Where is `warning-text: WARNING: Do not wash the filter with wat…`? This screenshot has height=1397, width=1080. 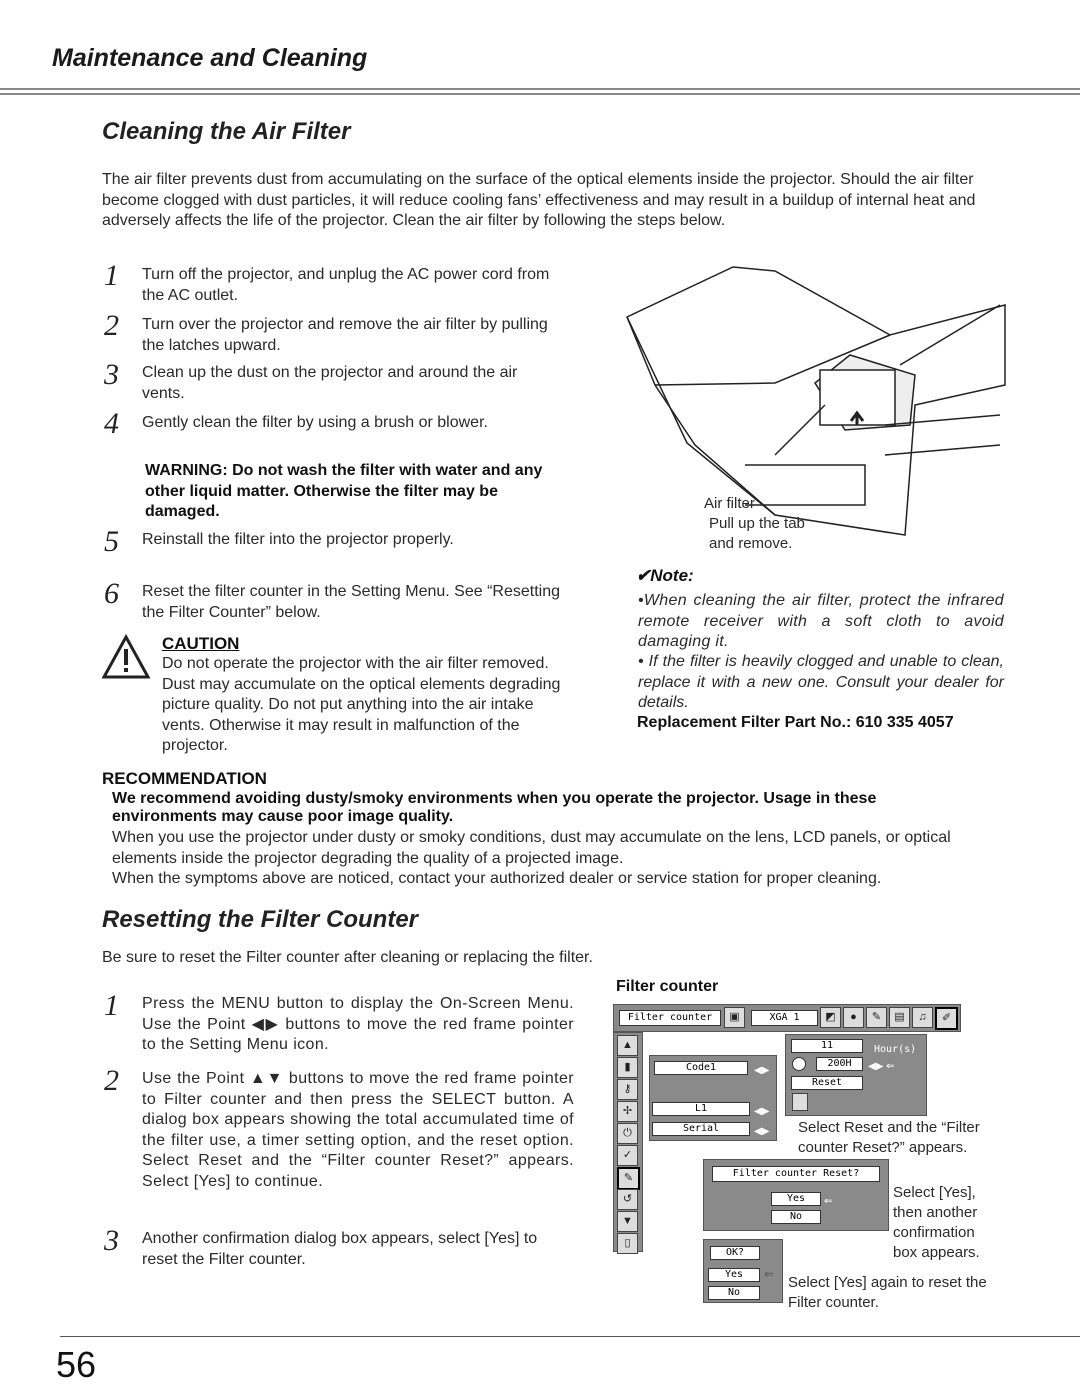 warning-text: WARNING: Do not wash the filter with wat… is located at coordinates (344, 491).